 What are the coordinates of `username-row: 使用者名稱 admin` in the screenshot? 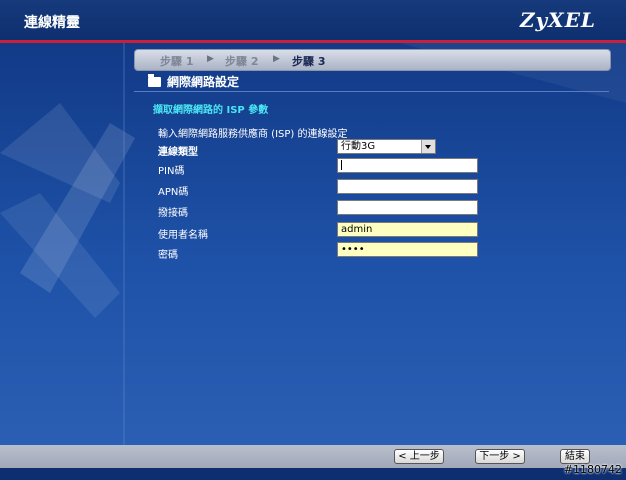 It's located at (323, 232).